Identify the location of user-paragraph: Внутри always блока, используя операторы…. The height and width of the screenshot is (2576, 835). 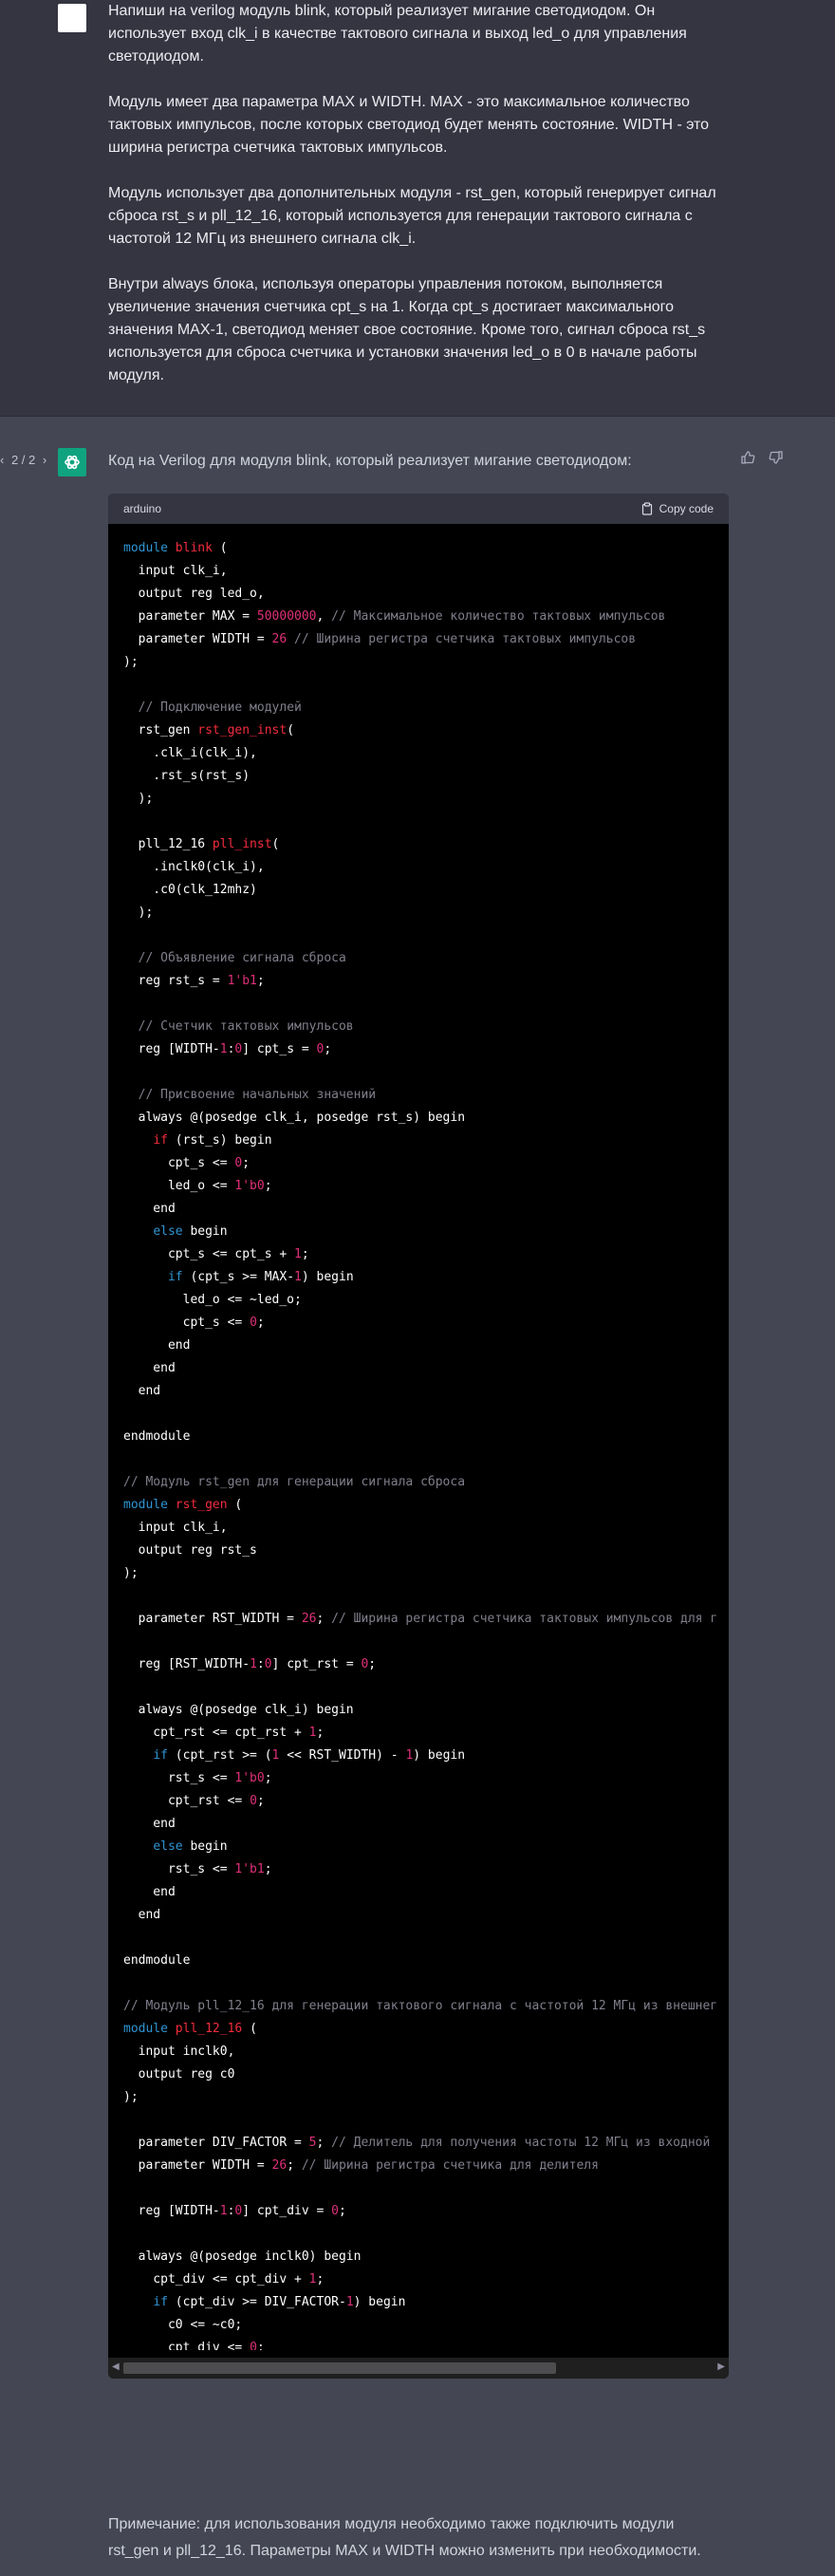
(407, 329).